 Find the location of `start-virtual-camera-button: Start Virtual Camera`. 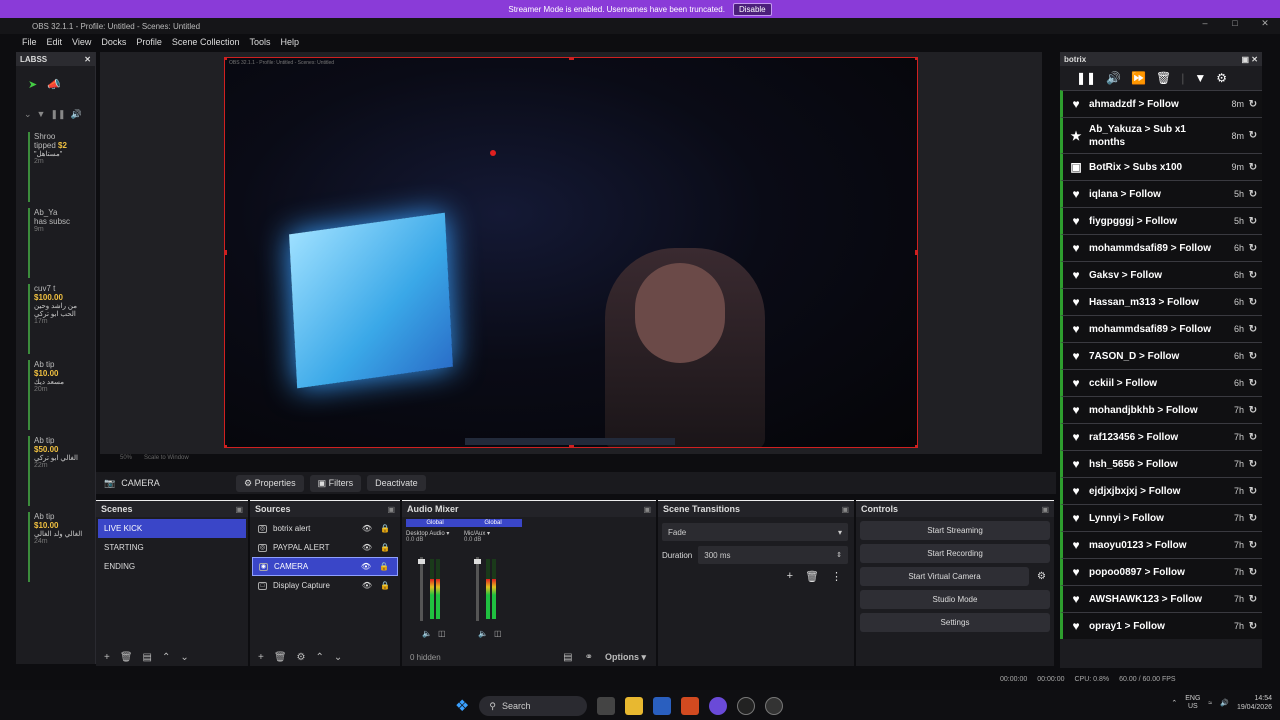

start-virtual-camera-button: Start Virtual Camera is located at coordinates (945, 576).